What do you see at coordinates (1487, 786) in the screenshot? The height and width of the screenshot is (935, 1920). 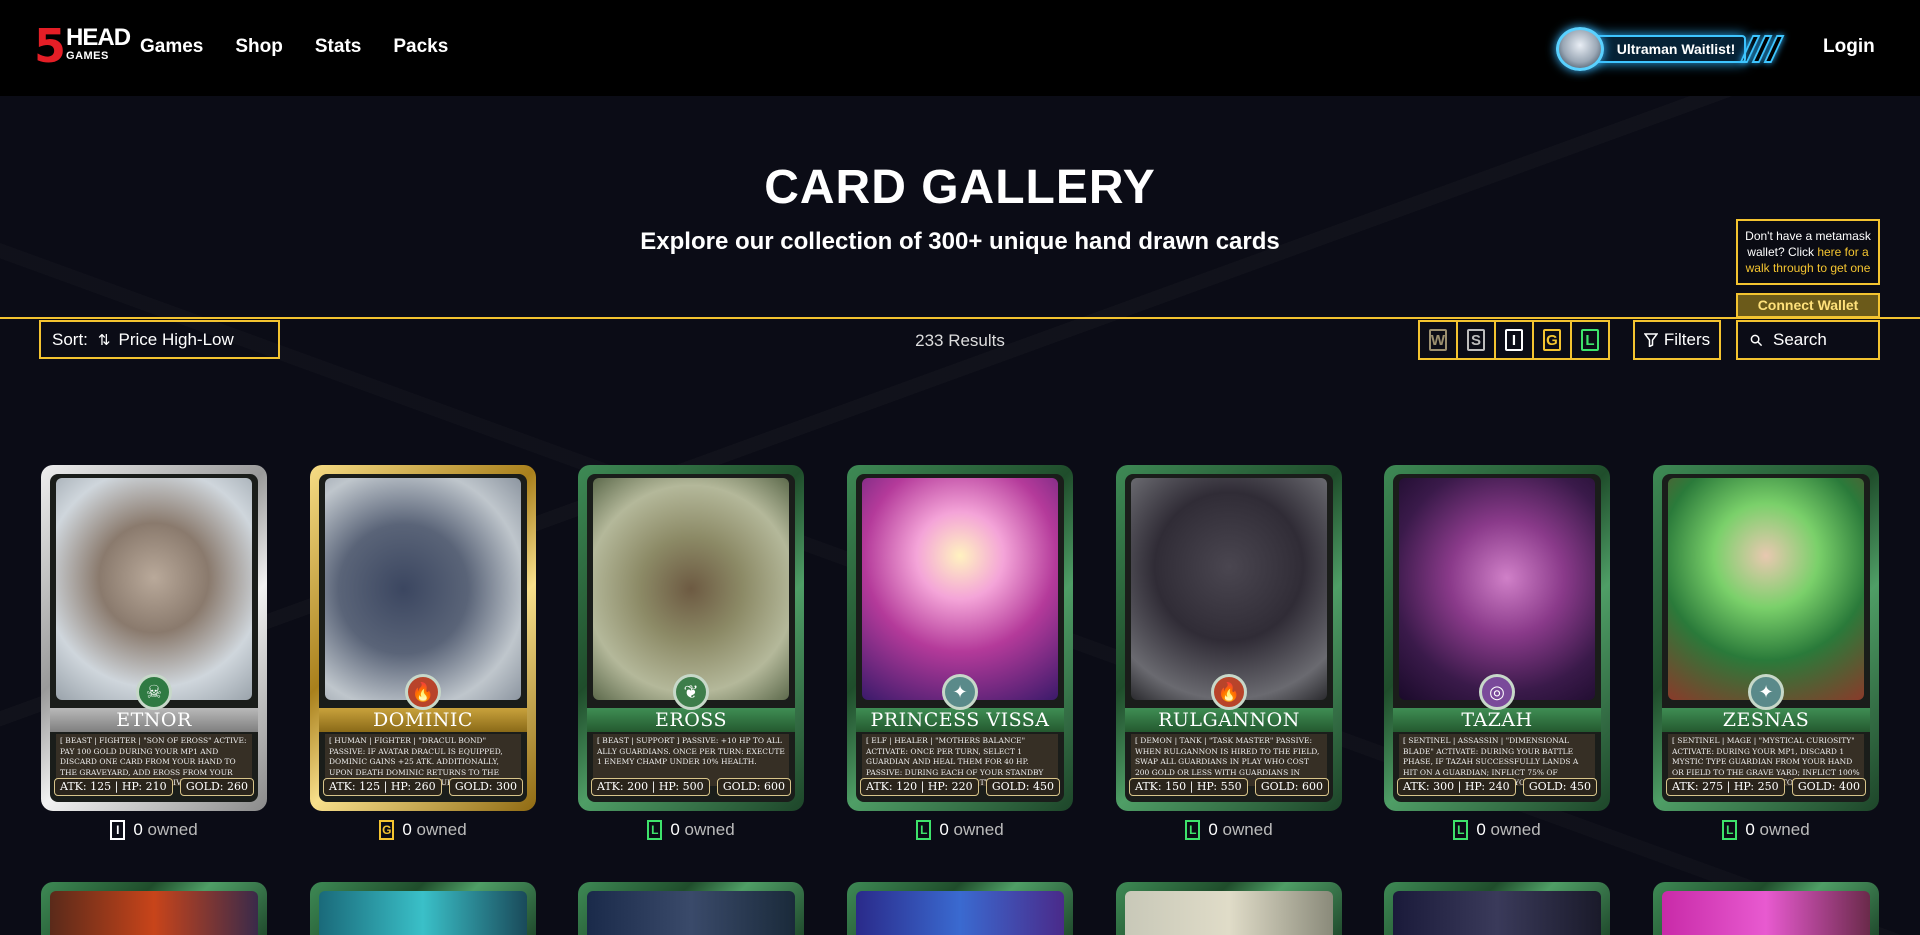 I see `card-hp: HP: 240` at bounding box center [1487, 786].